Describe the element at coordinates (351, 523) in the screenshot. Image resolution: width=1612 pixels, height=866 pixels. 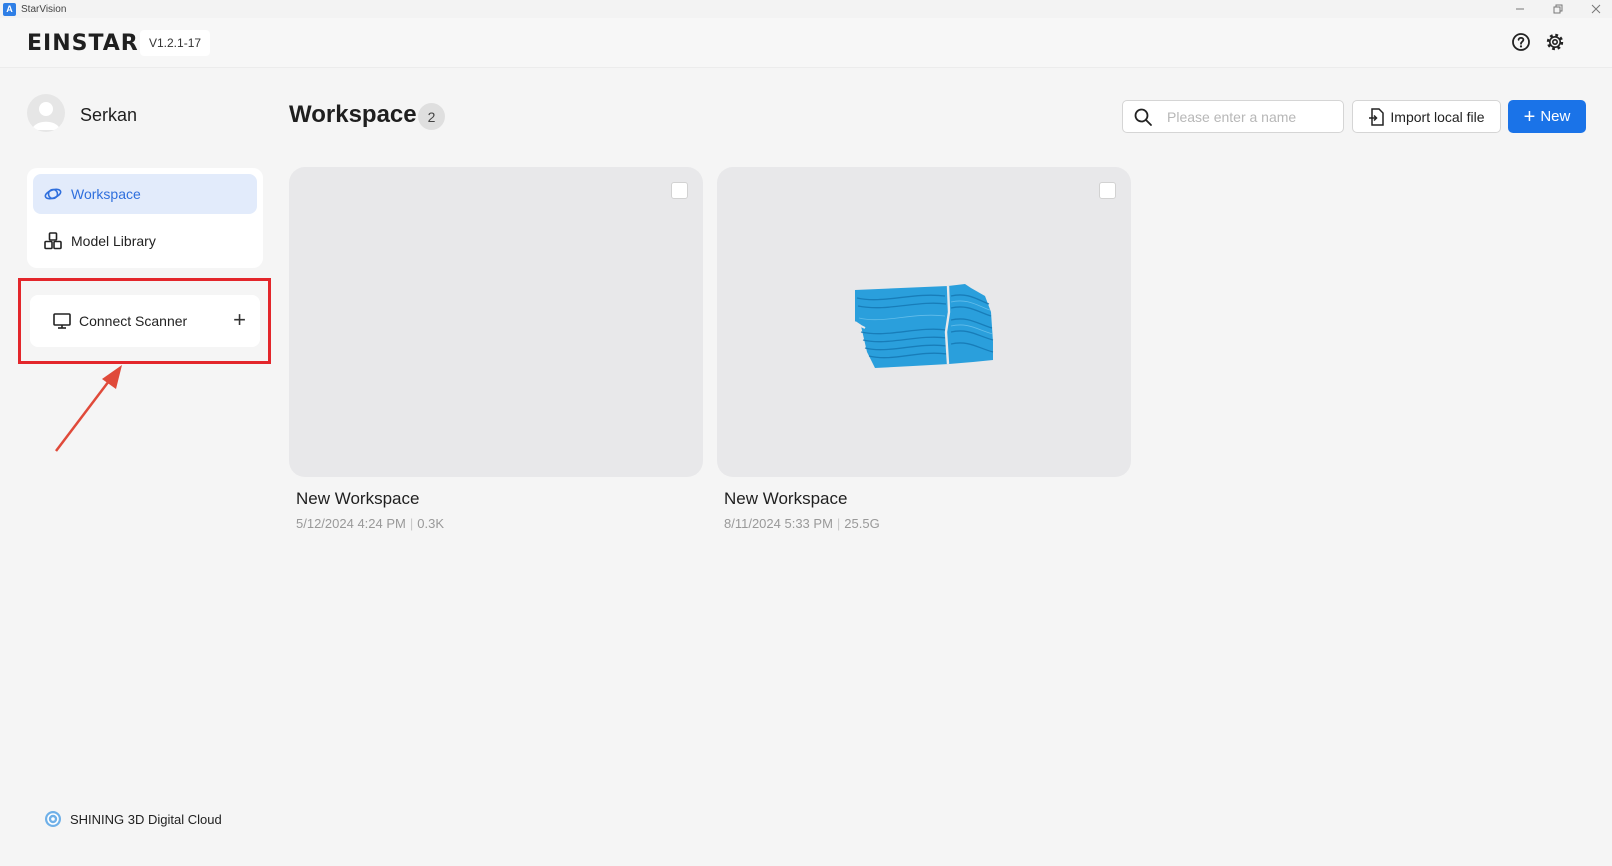
I see `workspace-card-date: 5/12/2024 4:24 PM` at that location.